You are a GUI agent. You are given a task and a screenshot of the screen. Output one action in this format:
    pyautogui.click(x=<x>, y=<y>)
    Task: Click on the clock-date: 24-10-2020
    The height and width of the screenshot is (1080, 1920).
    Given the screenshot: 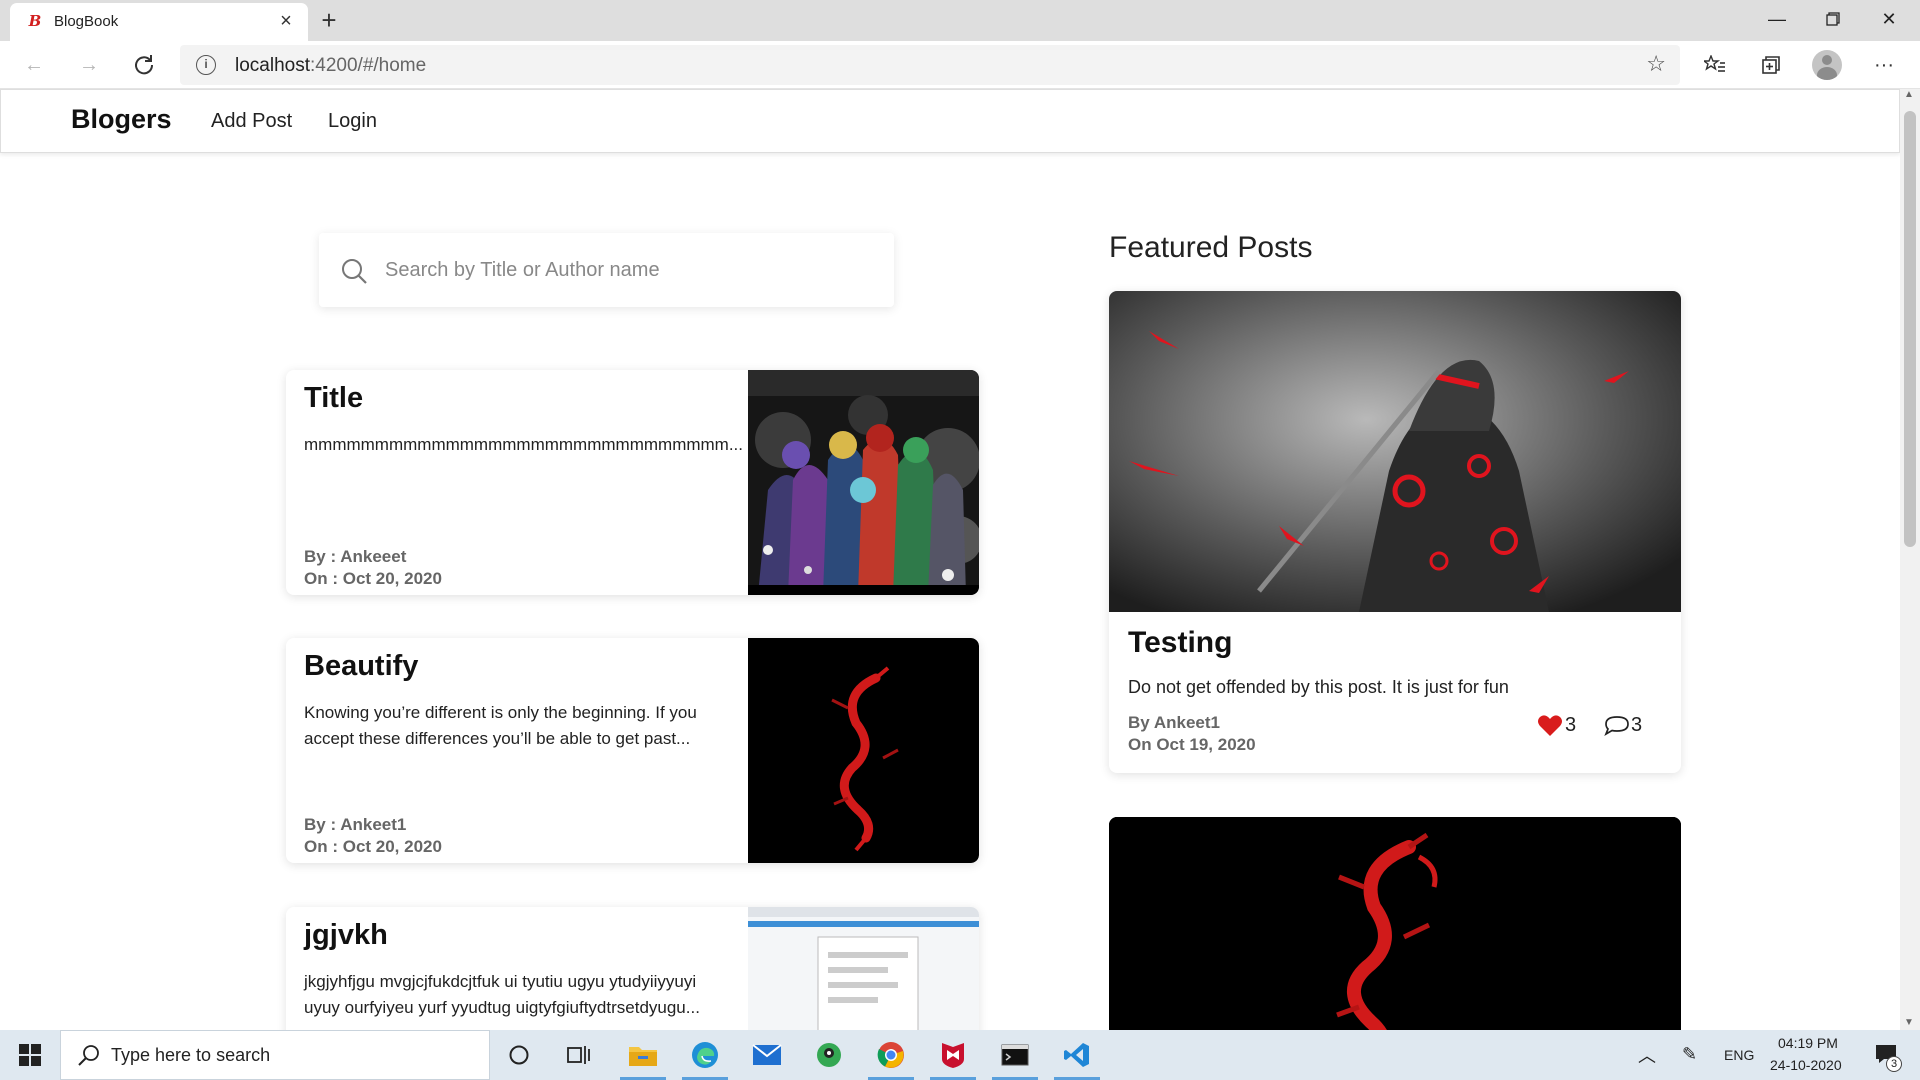 What is the action you would take?
    pyautogui.click(x=1806, y=1065)
    